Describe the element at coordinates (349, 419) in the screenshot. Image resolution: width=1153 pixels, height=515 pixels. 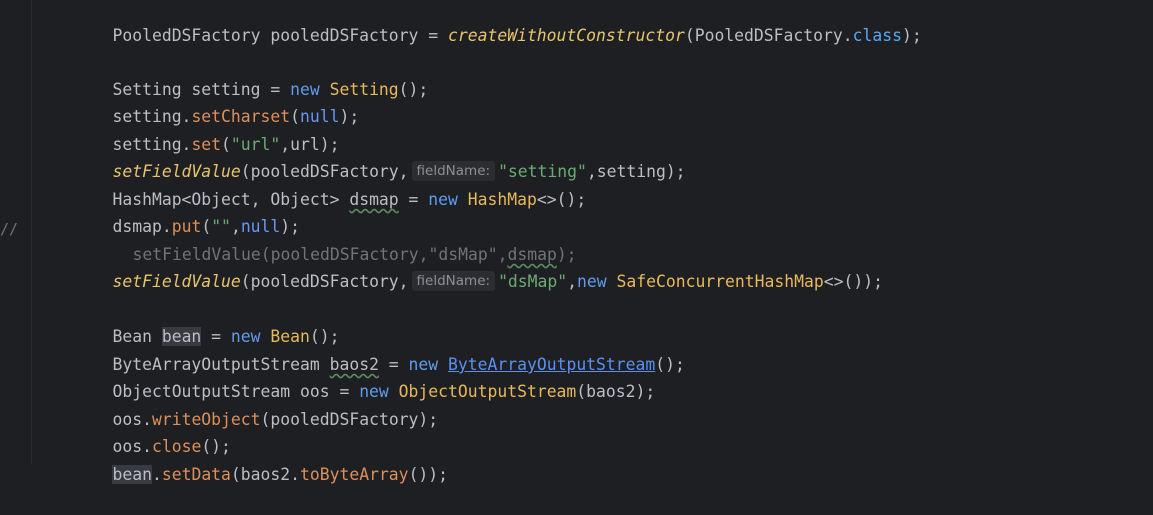
I see `code-token: (pooledDSFactory);` at that location.